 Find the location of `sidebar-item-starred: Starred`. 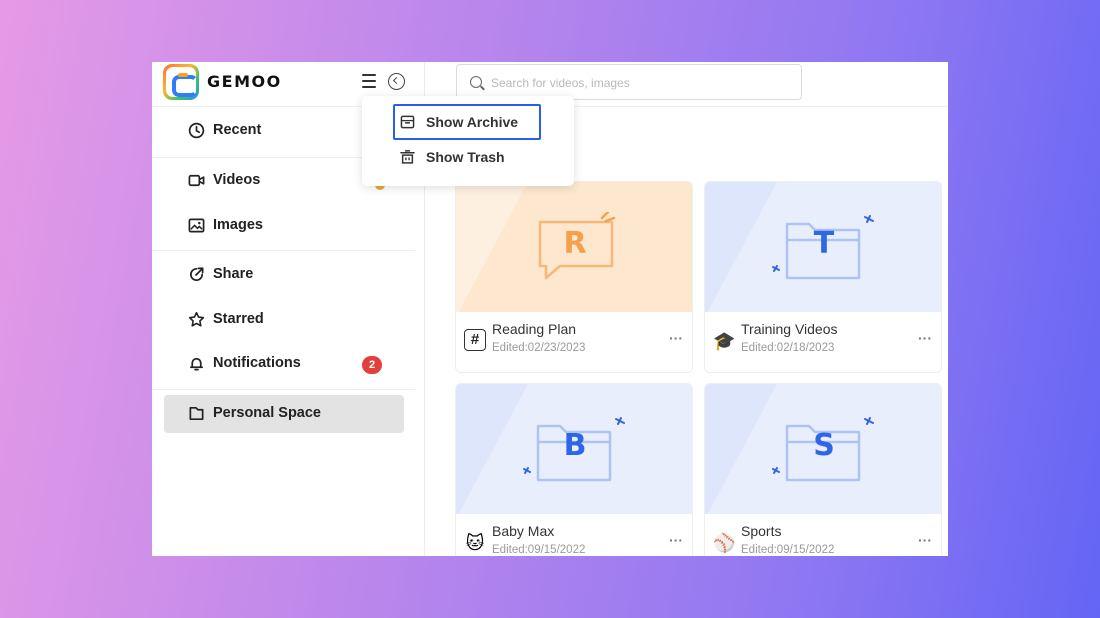

sidebar-item-starred: Starred is located at coordinates (284, 320).